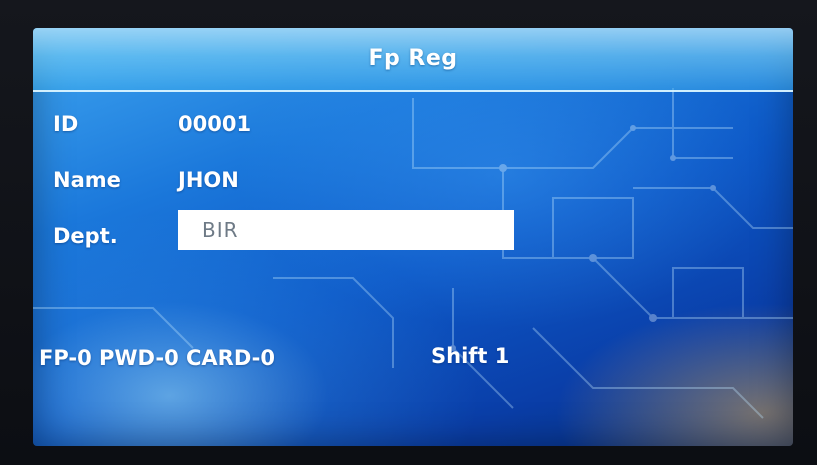 The height and width of the screenshot is (465, 817). Describe the element at coordinates (85, 236) in the screenshot. I see `dept-label: Dept.` at that location.